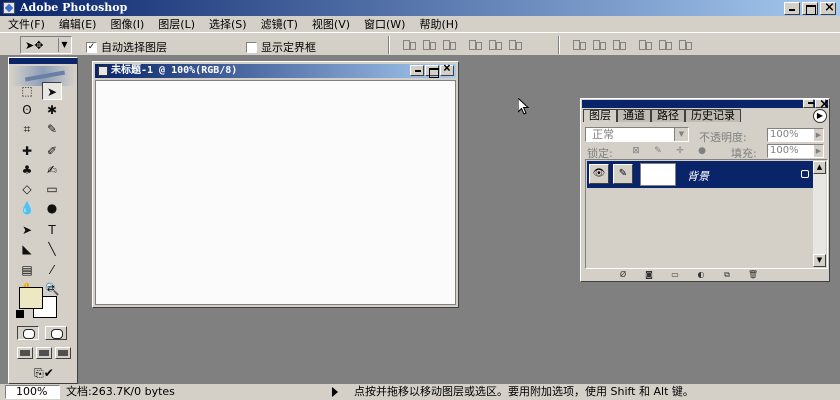 The width and height of the screenshot is (840, 400). Describe the element at coordinates (27, 189) in the screenshot. I see `eraser-tool-icon: ◇` at that location.